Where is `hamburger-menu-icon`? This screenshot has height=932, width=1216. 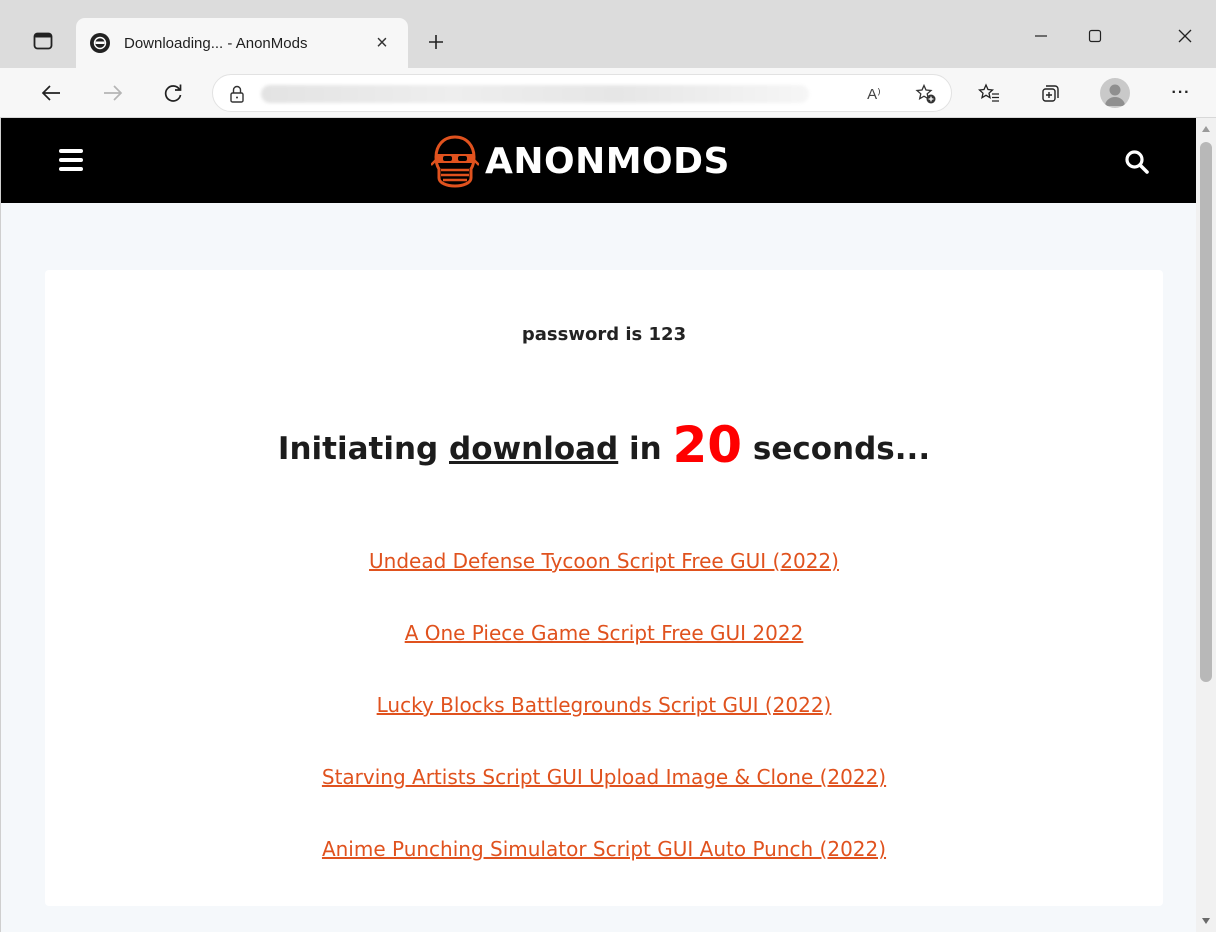 hamburger-menu-icon is located at coordinates (71, 160).